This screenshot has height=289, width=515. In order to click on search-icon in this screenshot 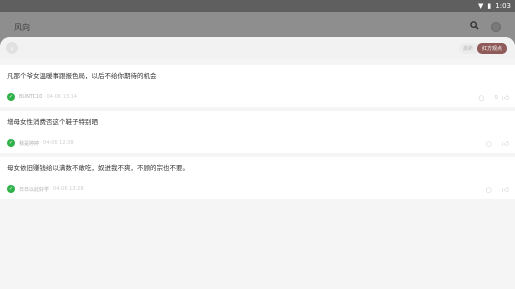, I will do `click(474, 27)`.